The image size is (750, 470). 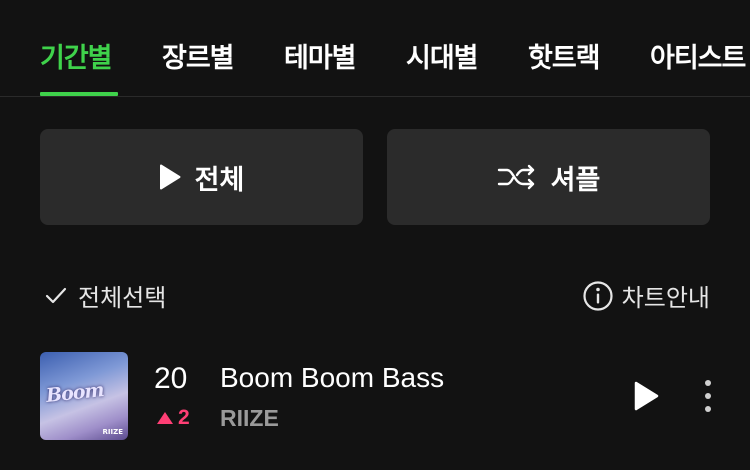 I want to click on song-more-button, so click(x=708, y=396).